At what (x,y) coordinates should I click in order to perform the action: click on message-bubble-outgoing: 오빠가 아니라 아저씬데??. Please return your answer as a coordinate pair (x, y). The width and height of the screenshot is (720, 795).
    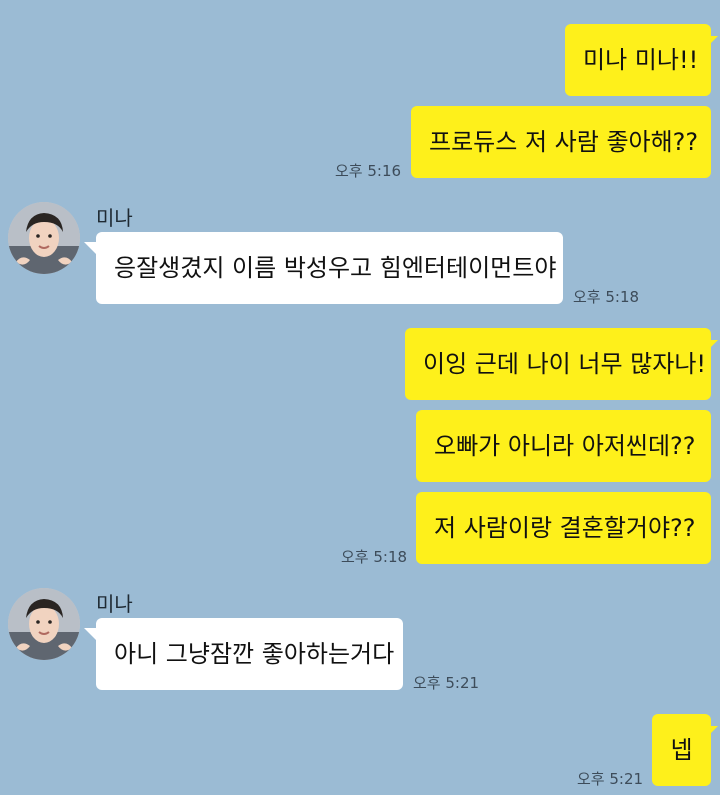
    Looking at the image, I should click on (563, 446).